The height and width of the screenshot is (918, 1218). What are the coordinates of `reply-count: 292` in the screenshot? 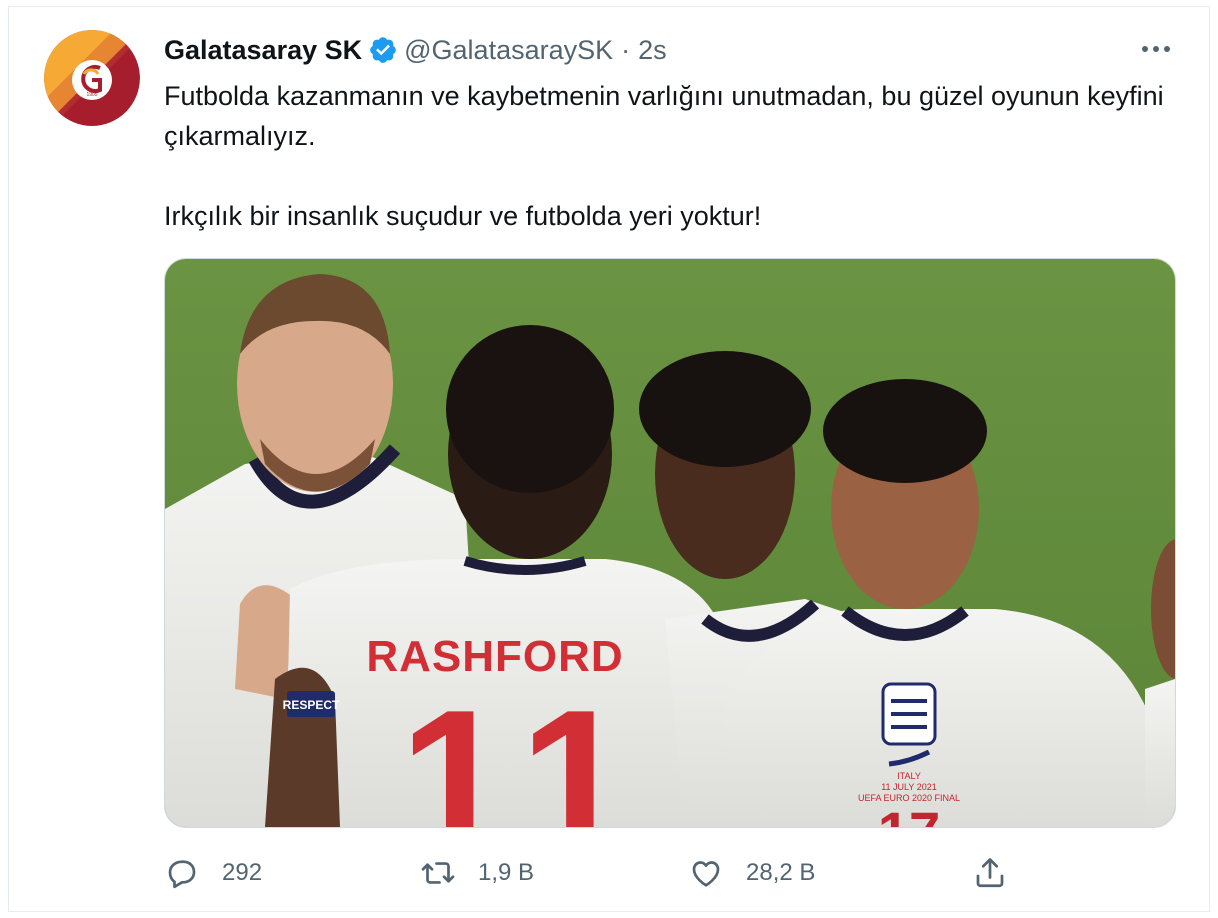 It's located at (242, 872).